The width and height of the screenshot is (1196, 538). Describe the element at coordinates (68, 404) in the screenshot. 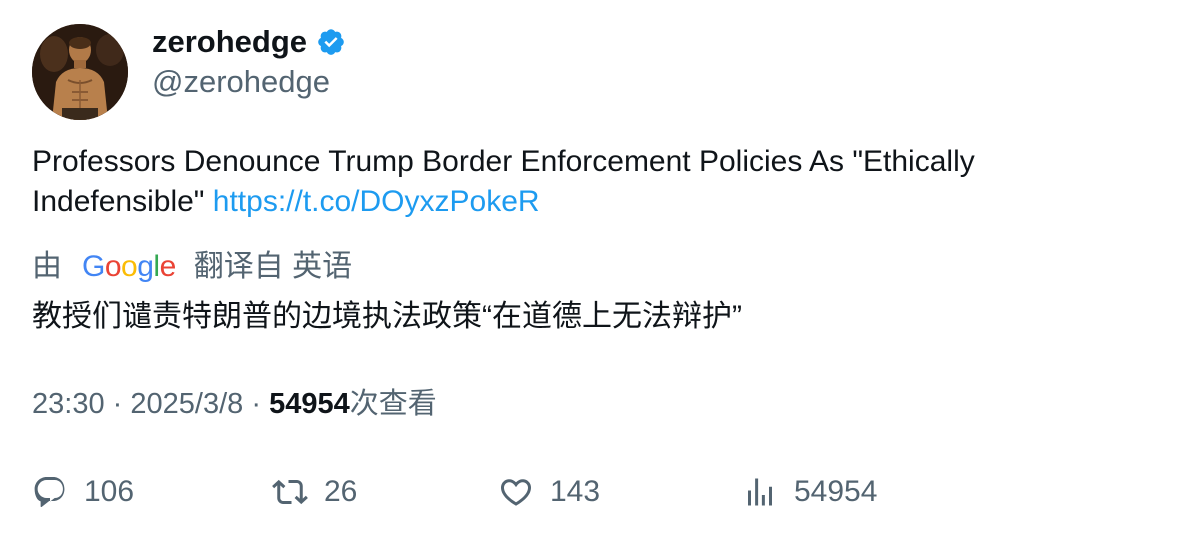

I see `tweet-time: 23:30` at that location.